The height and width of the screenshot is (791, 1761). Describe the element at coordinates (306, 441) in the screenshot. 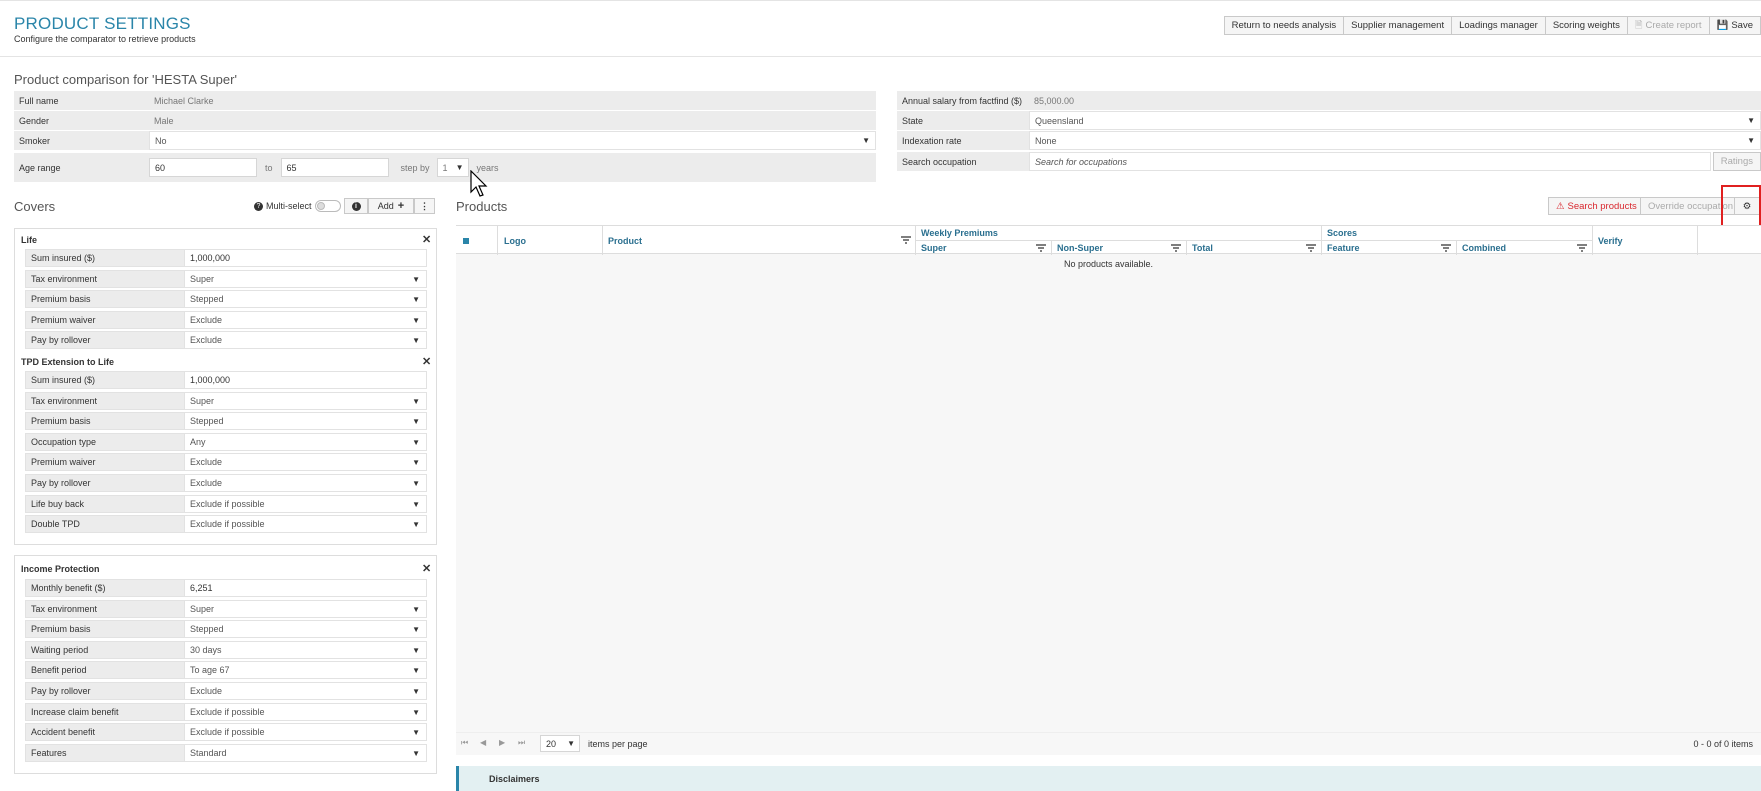

I see `cover-field-select: Any ▼` at that location.